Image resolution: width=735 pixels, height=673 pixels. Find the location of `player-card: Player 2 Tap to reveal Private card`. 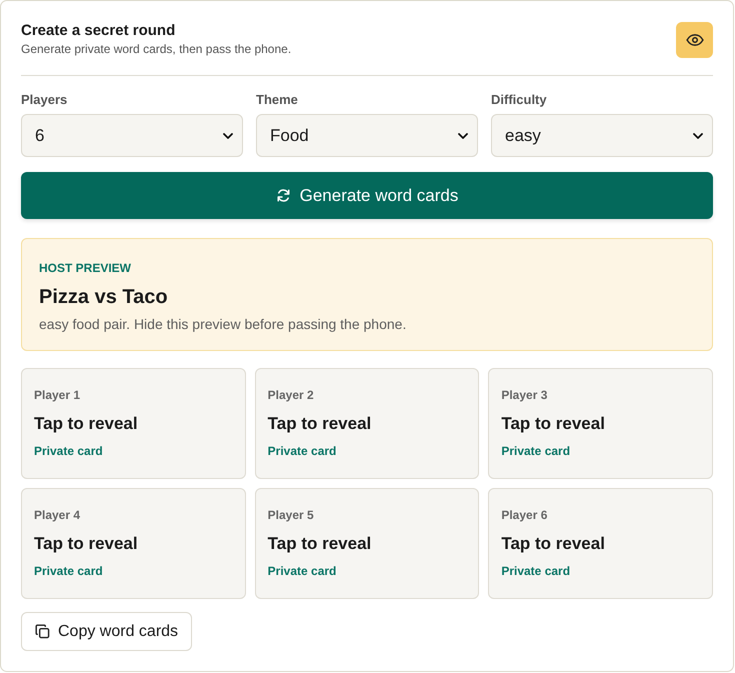

player-card: Player 2 Tap to reveal Private card is located at coordinates (367, 423).